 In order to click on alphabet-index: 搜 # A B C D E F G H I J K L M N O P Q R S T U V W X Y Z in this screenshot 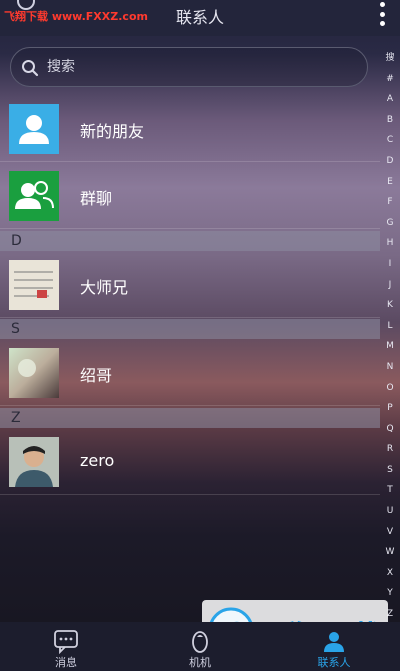, I will do `click(390, 336)`.